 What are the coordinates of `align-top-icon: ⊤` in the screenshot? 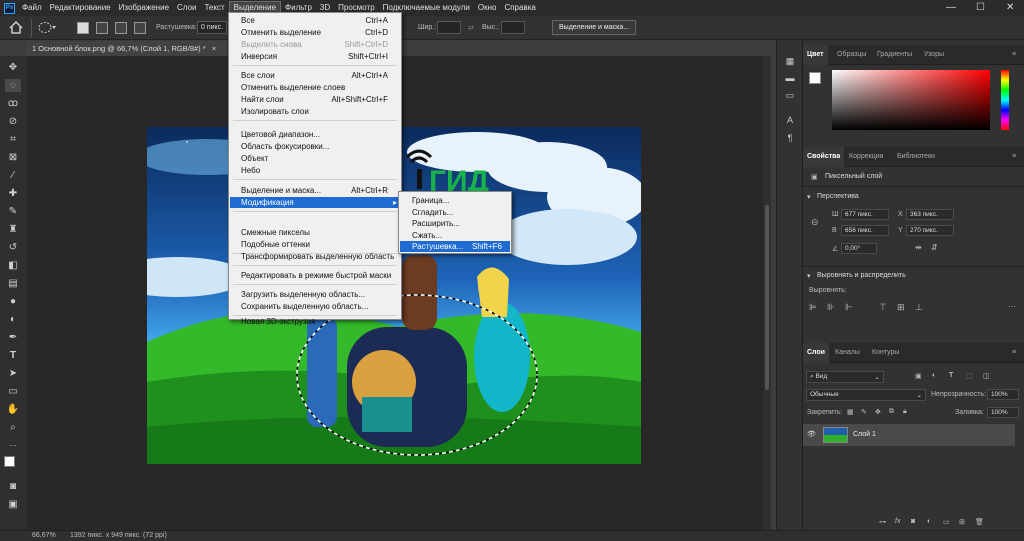 It's located at (883, 307).